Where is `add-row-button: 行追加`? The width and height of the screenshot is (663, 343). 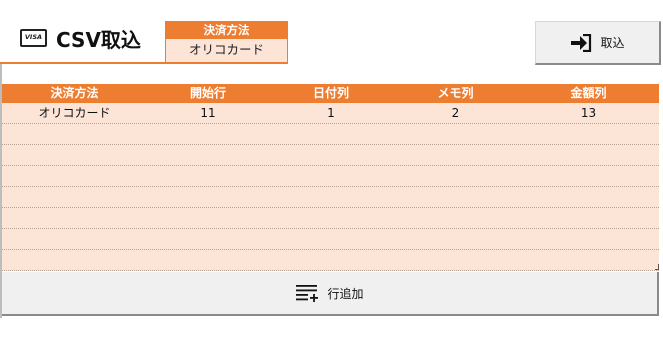
add-row-button: 行追加 is located at coordinates (330, 294).